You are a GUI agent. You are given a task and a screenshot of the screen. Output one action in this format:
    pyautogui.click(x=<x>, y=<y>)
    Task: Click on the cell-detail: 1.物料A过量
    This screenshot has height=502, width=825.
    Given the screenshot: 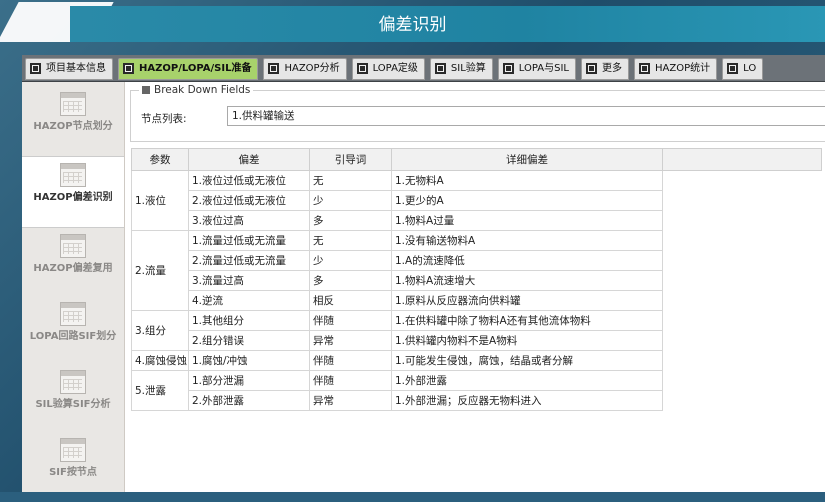 What is the action you would take?
    pyautogui.click(x=527, y=220)
    